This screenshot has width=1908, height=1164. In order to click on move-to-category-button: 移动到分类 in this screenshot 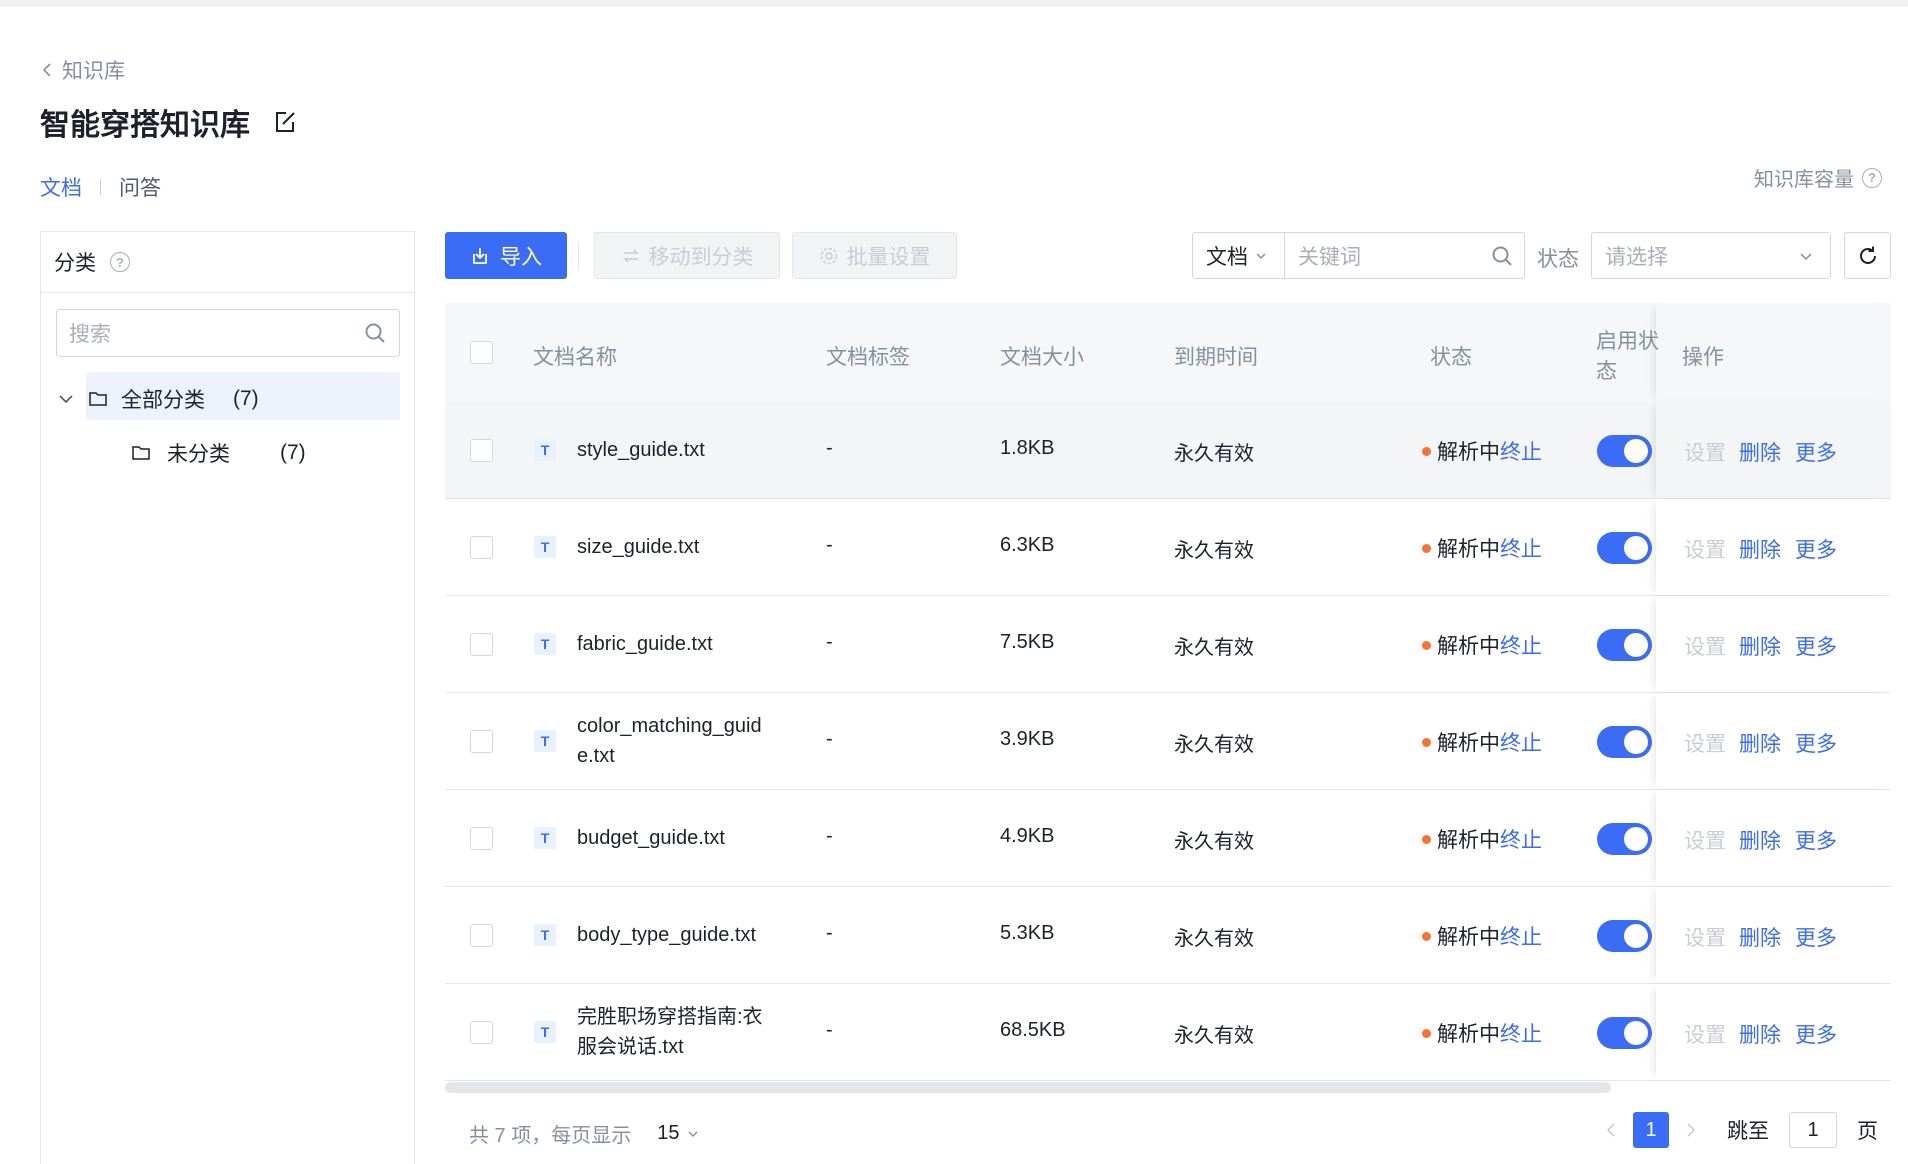, I will do `click(687, 255)`.